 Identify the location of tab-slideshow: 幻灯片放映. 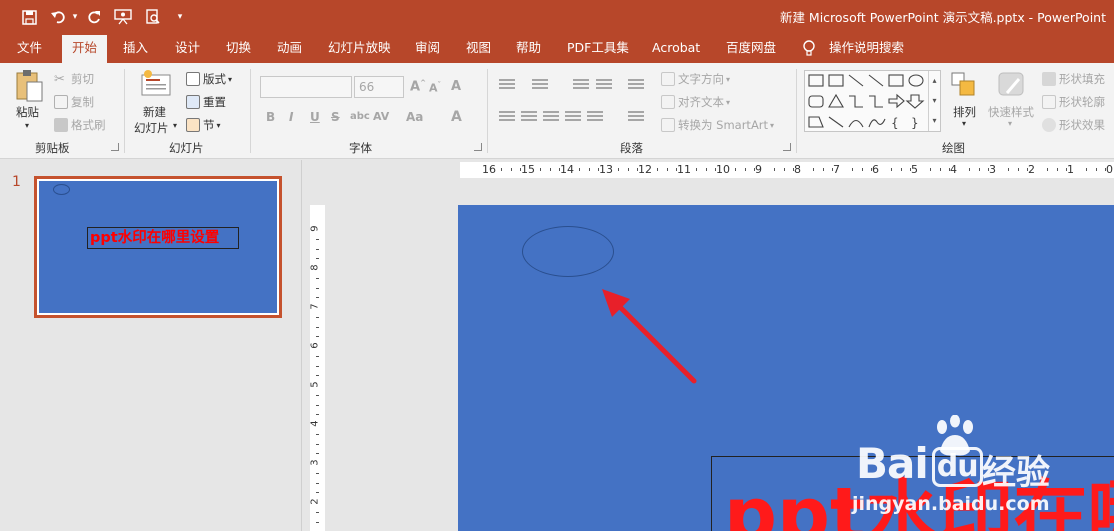
(359, 48).